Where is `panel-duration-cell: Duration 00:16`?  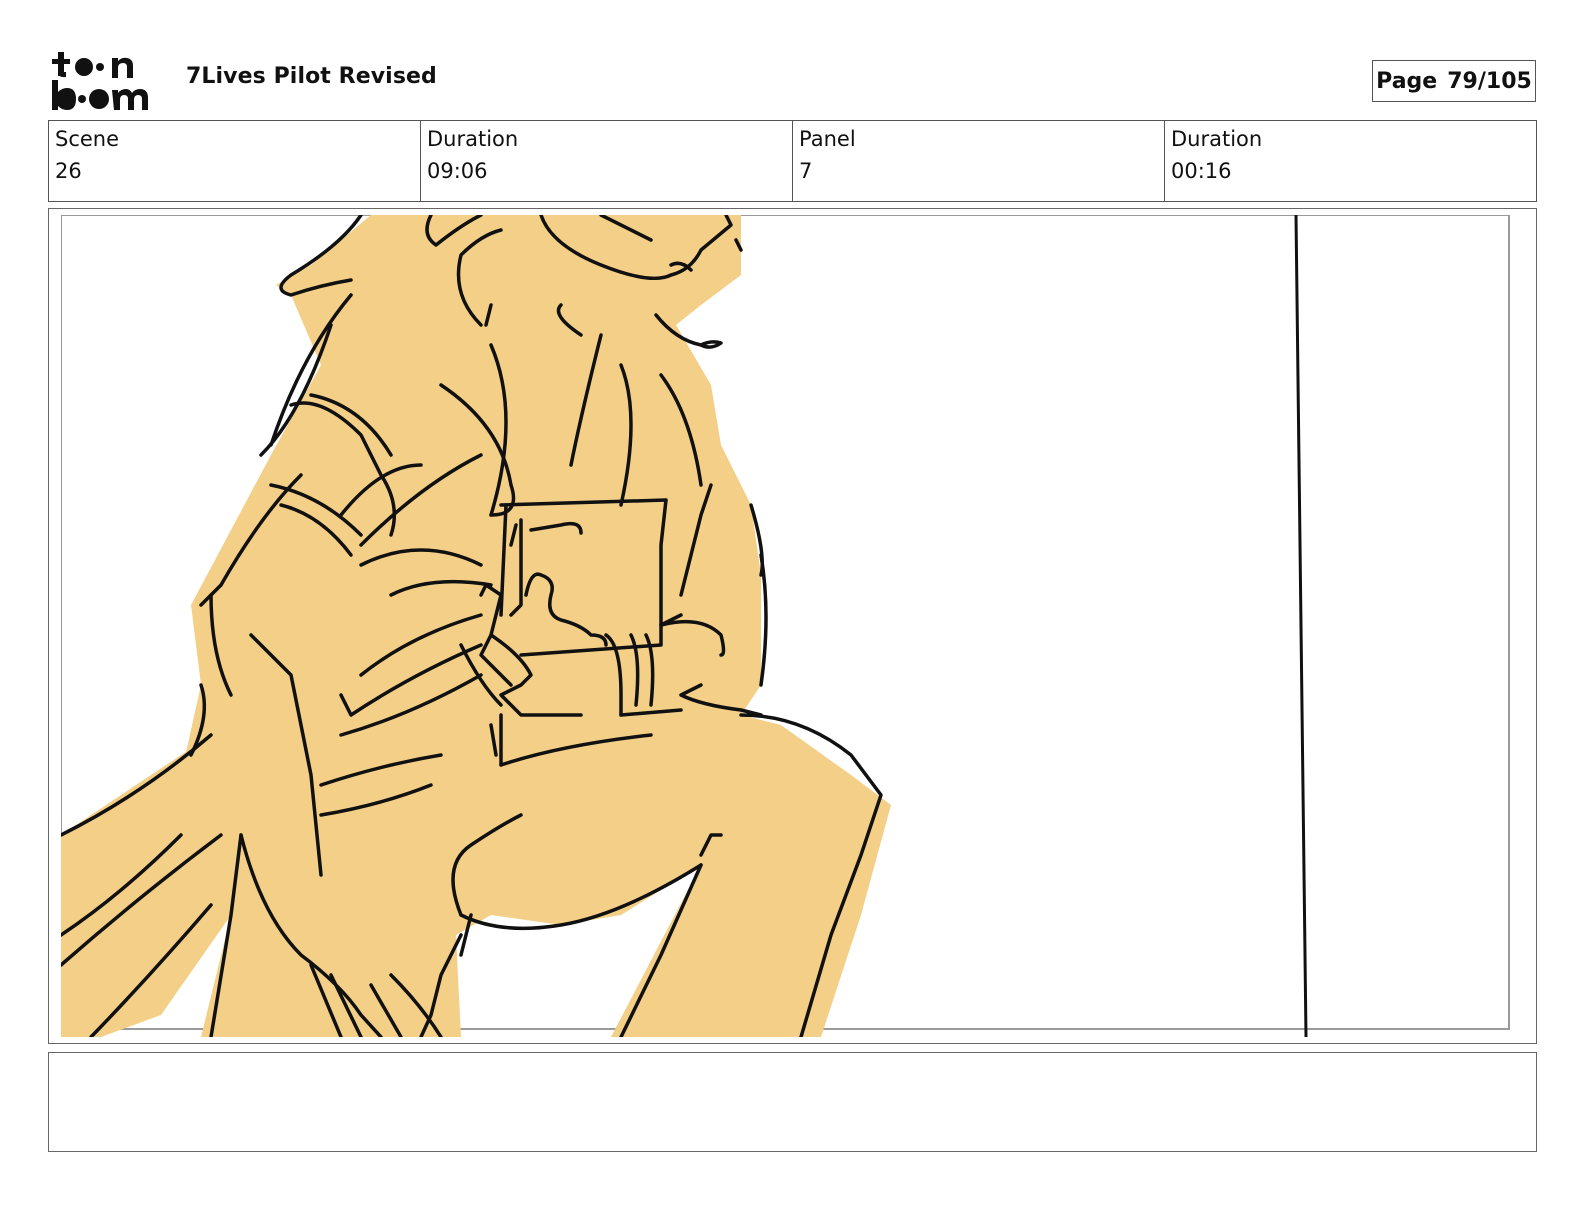 panel-duration-cell: Duration 00:16 is located at coordinates (1350, 161).